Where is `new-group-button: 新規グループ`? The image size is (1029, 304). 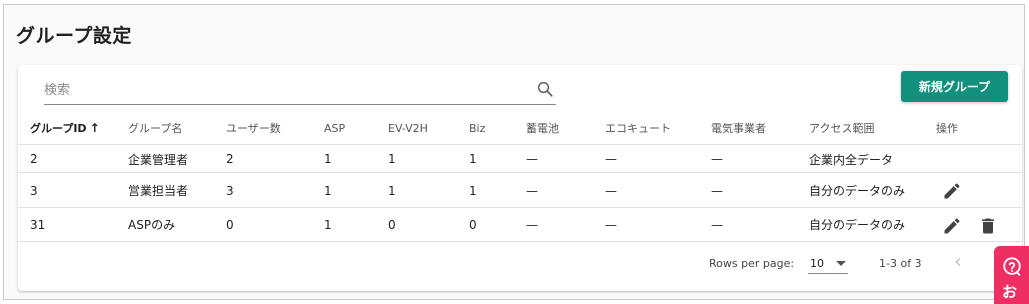
new-group-button: 新規グループ is located at coordinates (954, 86).